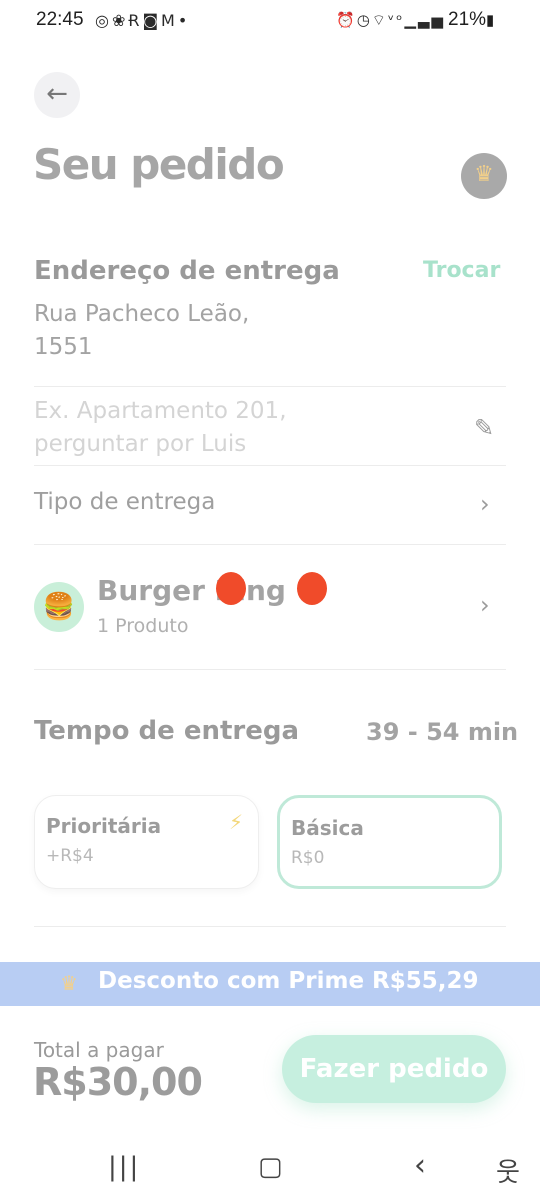 This screenshot has width=540, height=1200. I want to click on volte-icon: ᵛᵒ, so click(396, 20).